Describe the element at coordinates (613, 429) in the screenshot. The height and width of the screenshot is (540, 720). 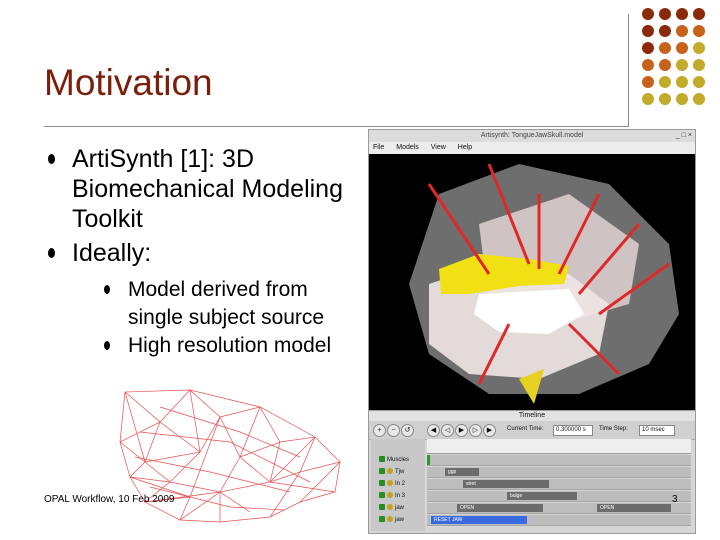
I see `time-step-label: Time Step:` at that location.